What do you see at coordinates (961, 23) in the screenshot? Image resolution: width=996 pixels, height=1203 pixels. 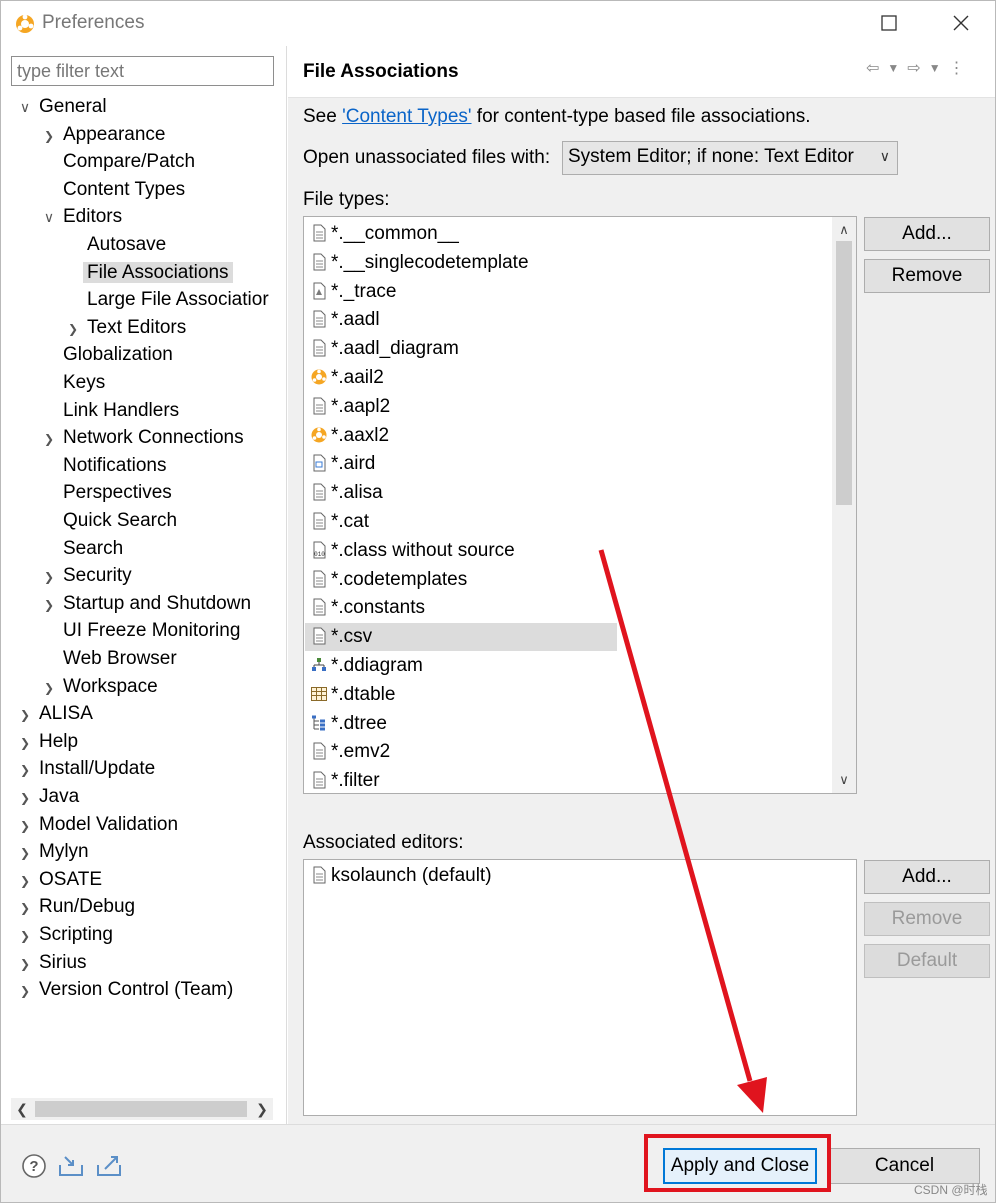 I see `close-button` at bounding box center [961, 23].